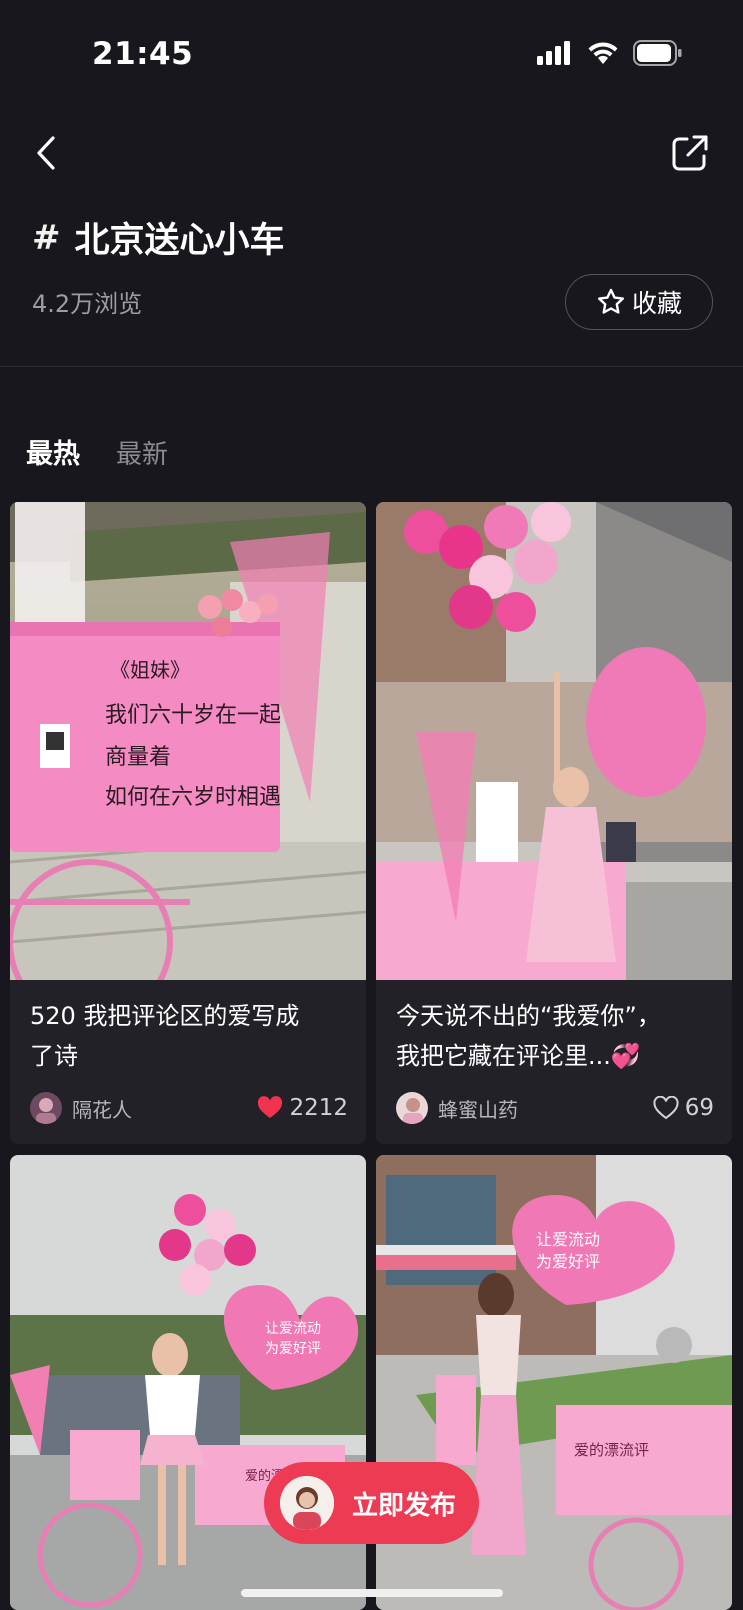 This screenshot has height=1610, width=743. What do you see at coordinates (270, 1107) in the screenshot?
I see `heart-filled-icon` at bounding box center [270, 1107].